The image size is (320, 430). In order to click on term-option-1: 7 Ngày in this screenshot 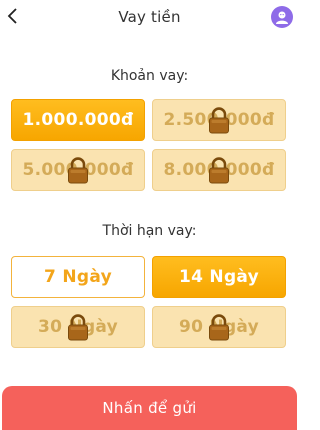, I will do `click(78, 277)`.